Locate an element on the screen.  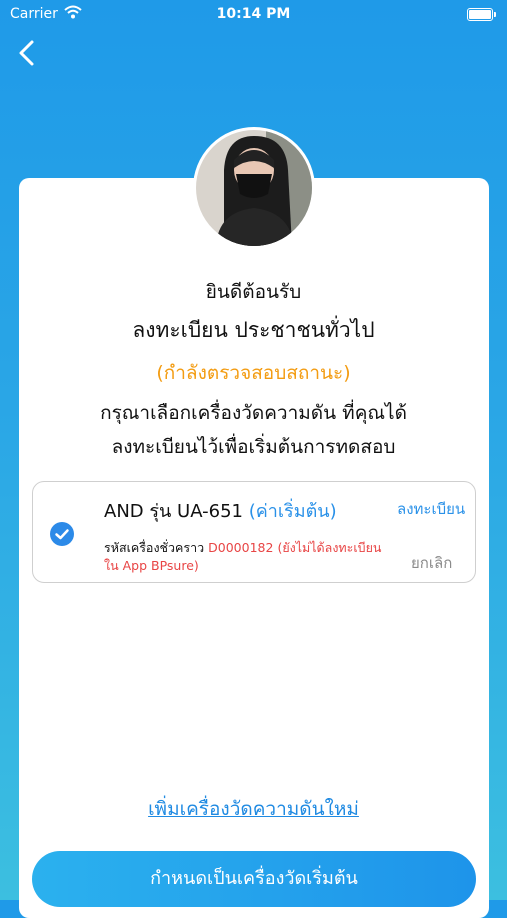
status-bar: Carrier 10:14 PM is located at coordinates (253, 15).